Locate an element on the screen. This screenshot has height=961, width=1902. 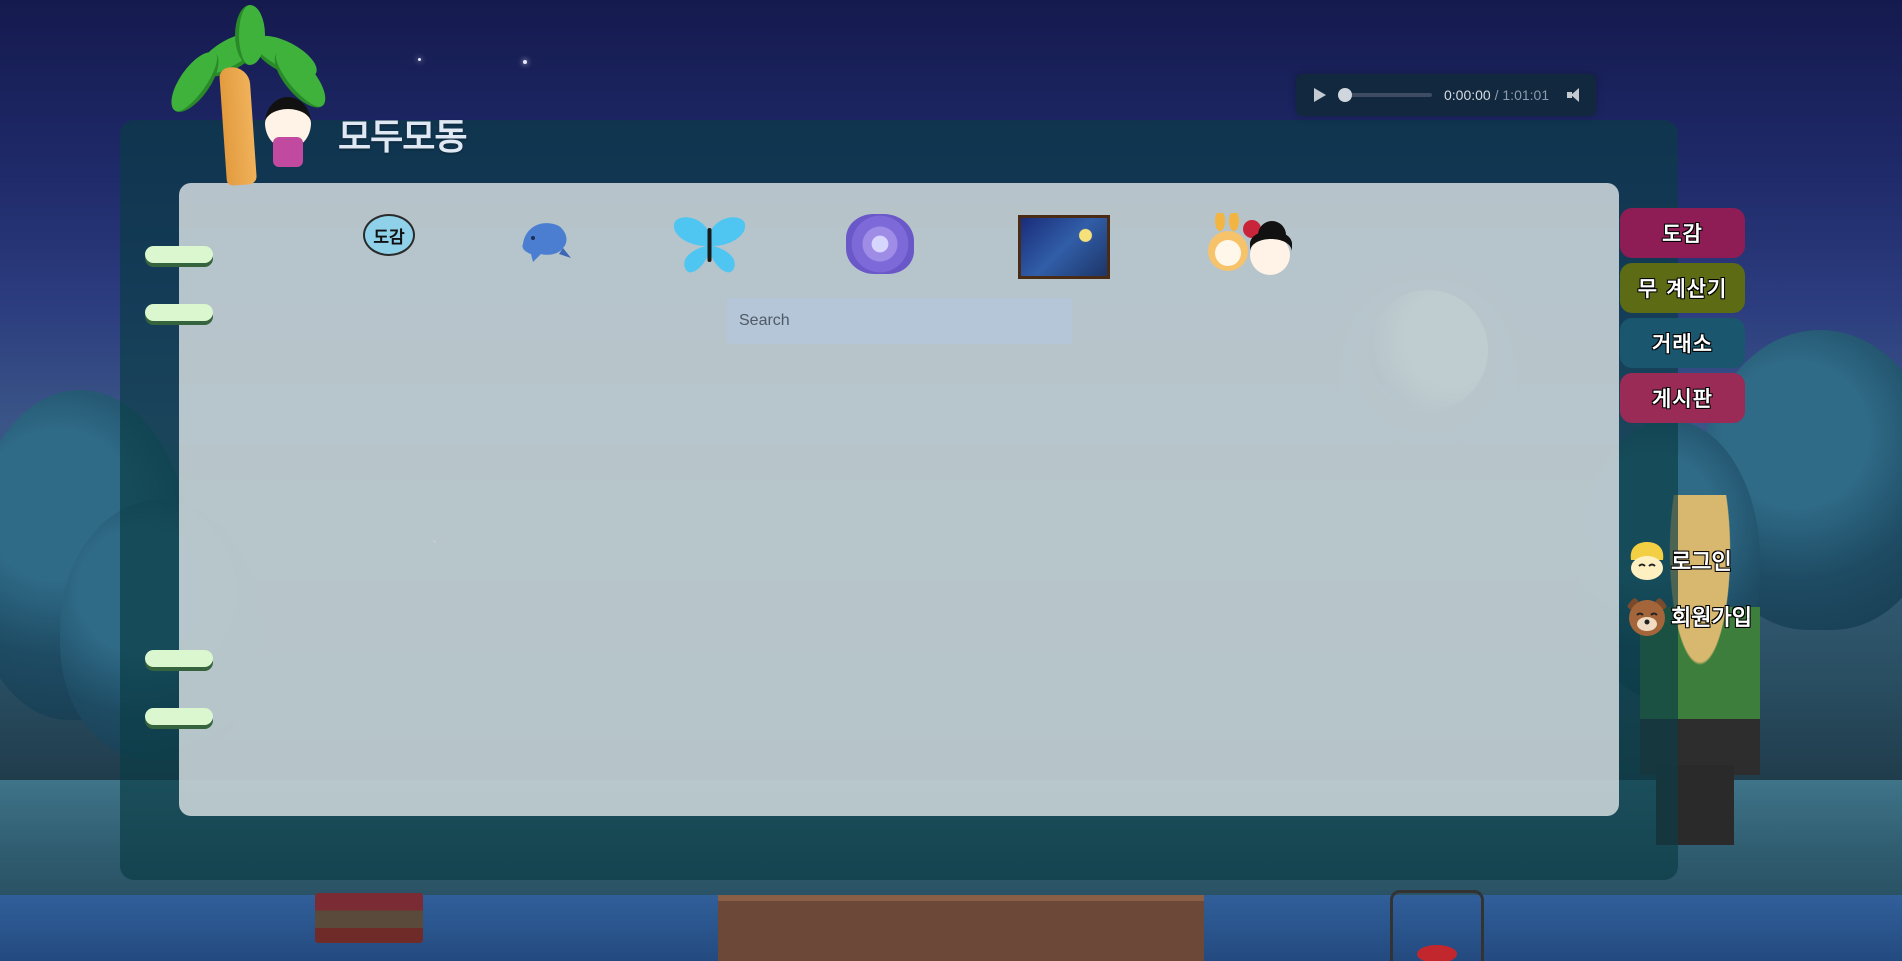
lantern is located at coordinates (1437, 925).